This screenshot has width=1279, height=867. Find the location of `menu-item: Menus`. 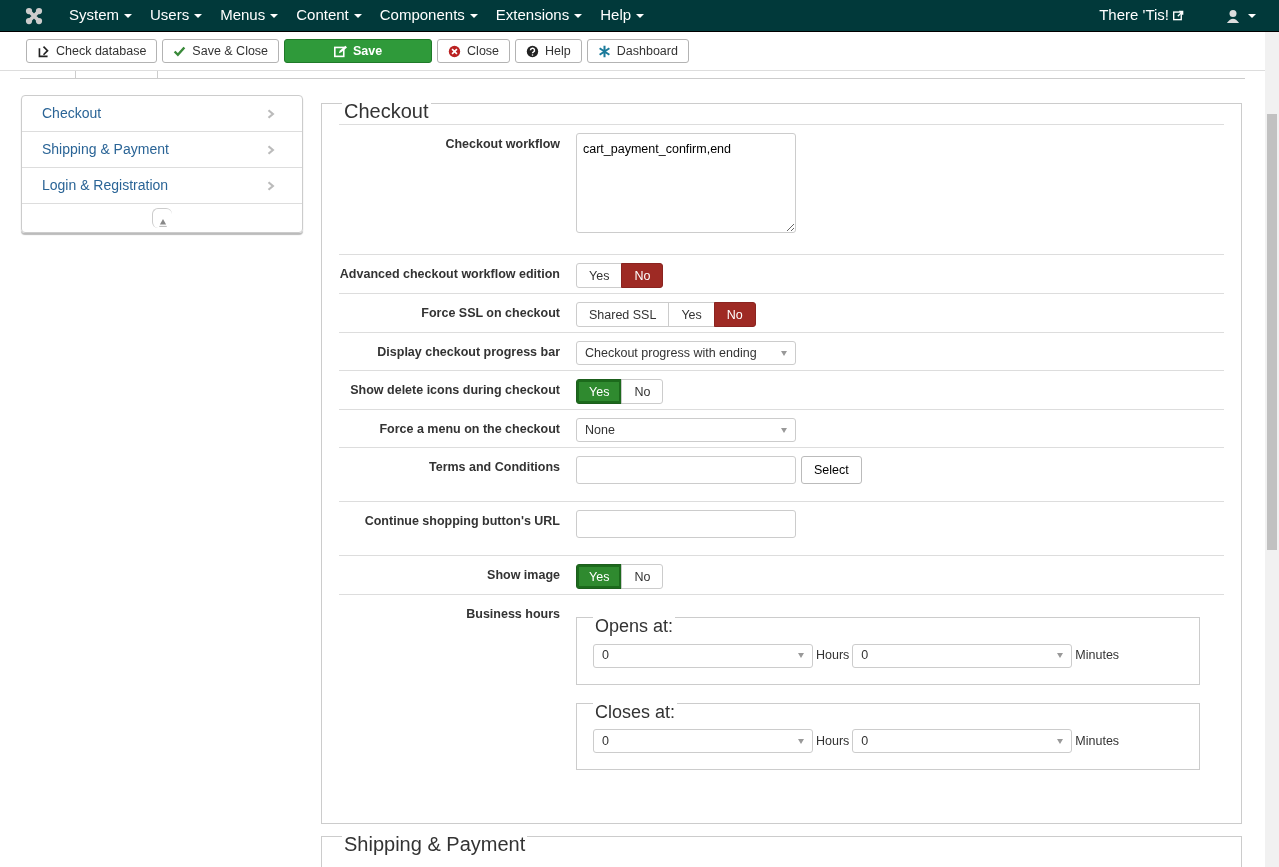

menu-item: Menus is located at coordinates (249, 15).